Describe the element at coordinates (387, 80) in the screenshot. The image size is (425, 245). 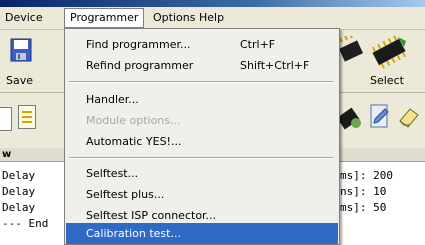
I see `select-button-label: Select` at that location.